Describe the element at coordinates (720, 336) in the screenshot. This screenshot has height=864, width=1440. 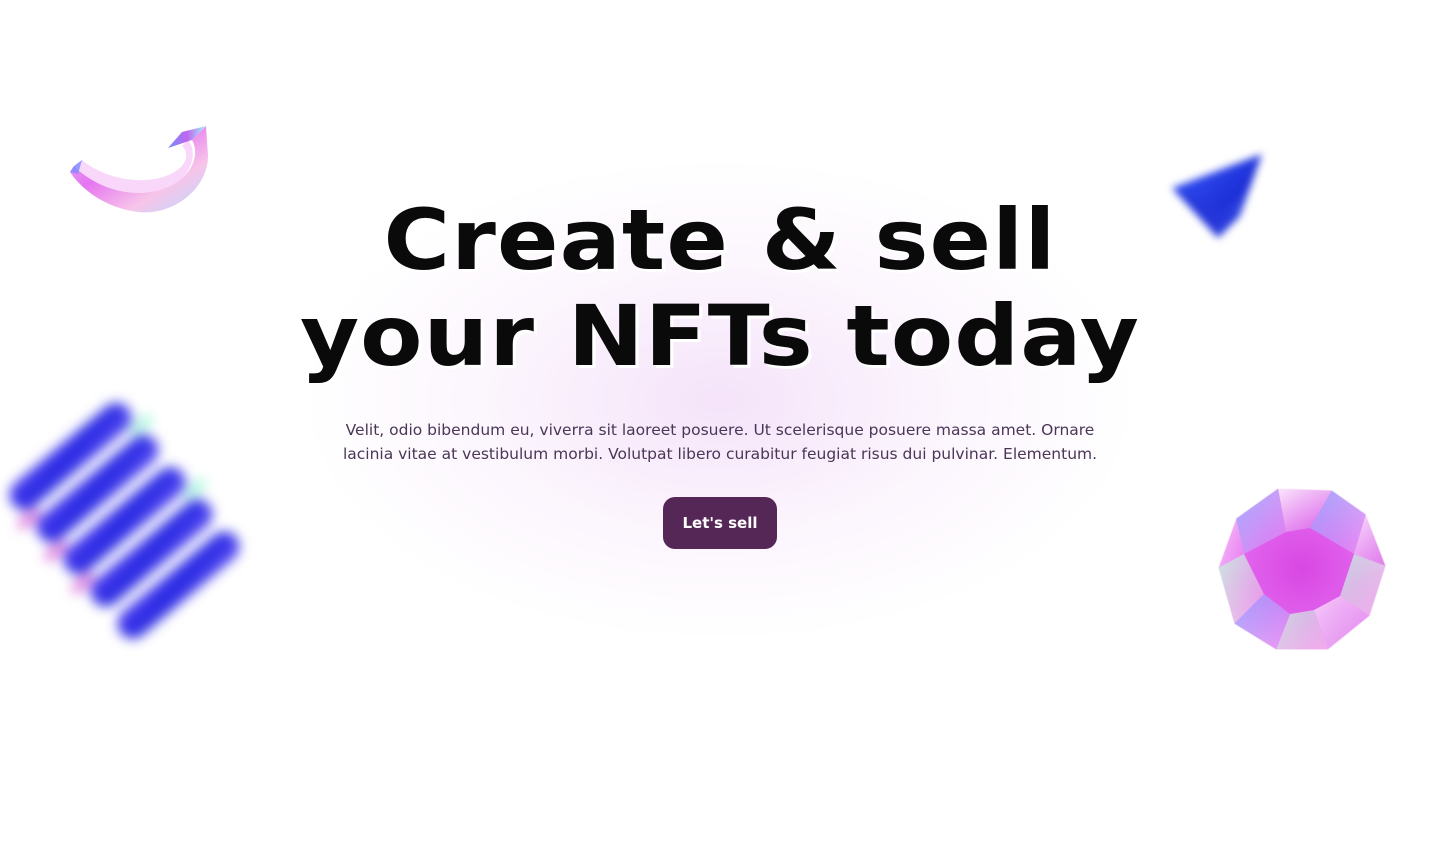
I see `hero-headline-line-2: your NFTs today` at that location.